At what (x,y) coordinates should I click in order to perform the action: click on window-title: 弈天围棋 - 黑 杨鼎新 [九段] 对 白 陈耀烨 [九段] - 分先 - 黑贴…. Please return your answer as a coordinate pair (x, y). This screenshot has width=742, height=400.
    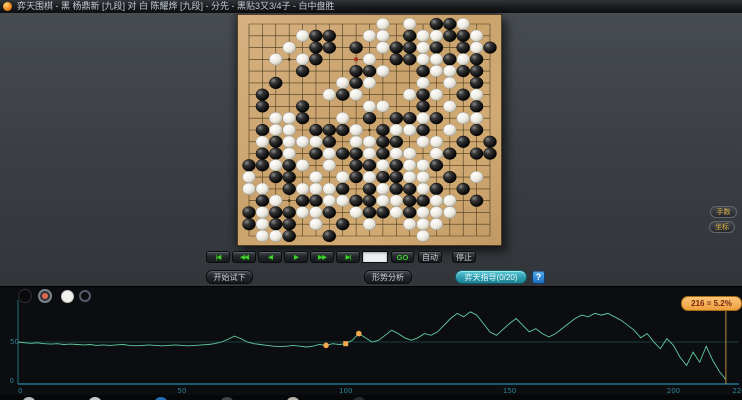
    Looking at the image, I should click on (176, 6).